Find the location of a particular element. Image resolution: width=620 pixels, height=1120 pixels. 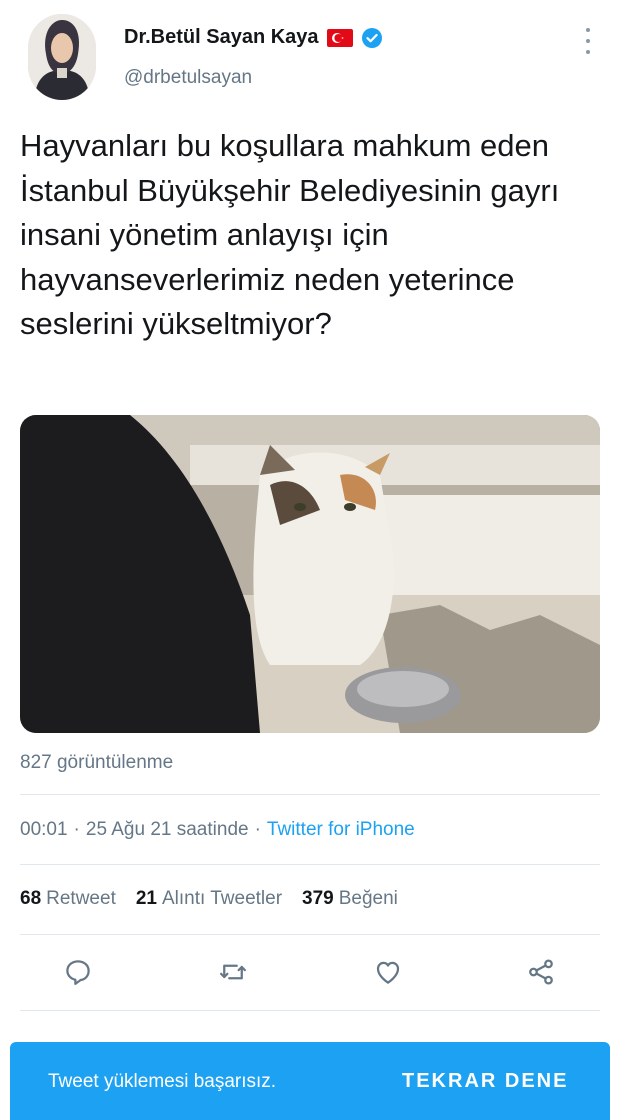

quote-tweet-stat: 21 Alıntı Tweetler is located at coordinates (209, 899).